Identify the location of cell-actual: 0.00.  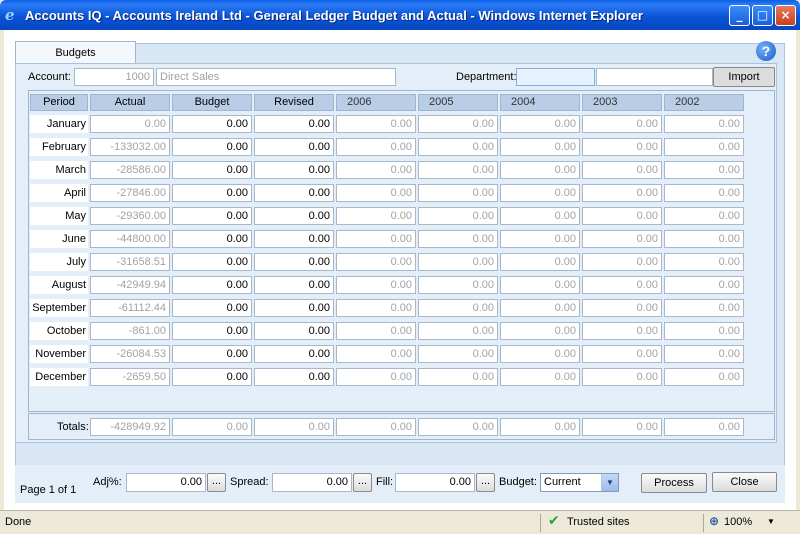
(130, 124).